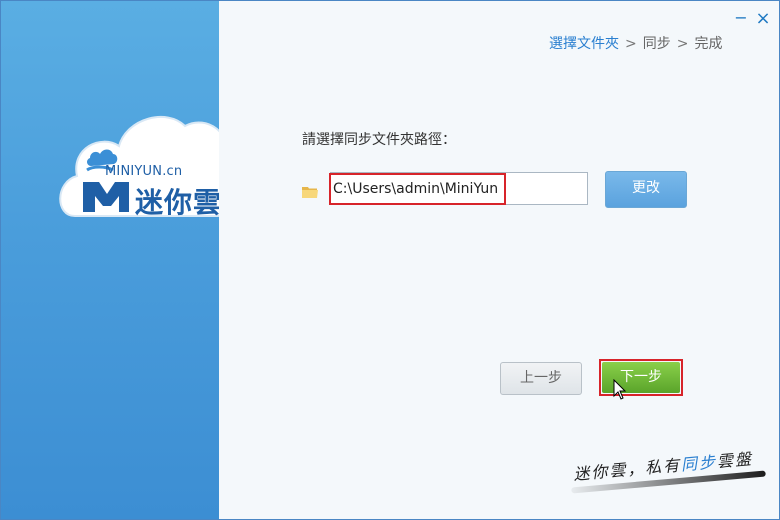 The width and height of the screenshot is (780, 520). I want to click on change-folder-button: 更改, so click(646, 189).